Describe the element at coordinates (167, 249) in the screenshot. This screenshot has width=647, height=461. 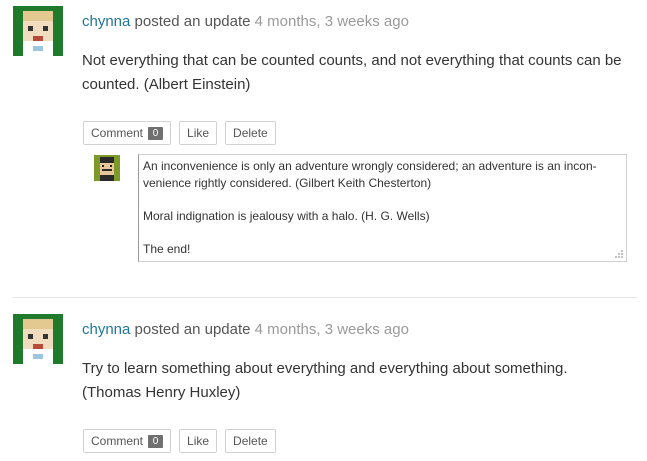
I see `reply-line: The end!` at that location.